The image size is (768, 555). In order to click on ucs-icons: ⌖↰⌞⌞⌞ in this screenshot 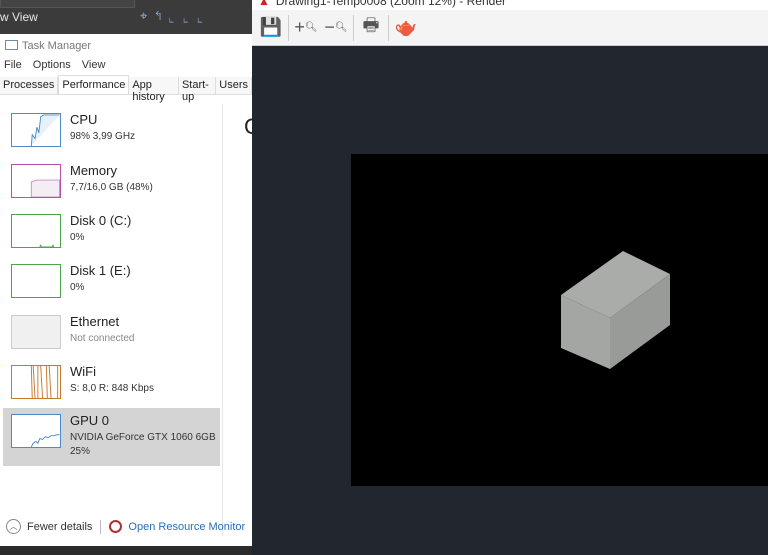, I will do `click(176, 16)`.